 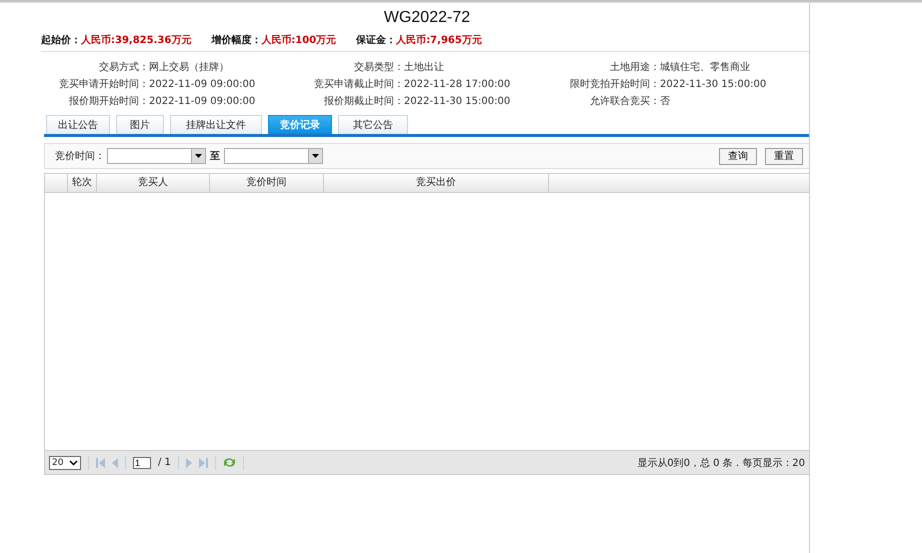 What do you see at coordinates (189, 463) in the screenshot?
I see `next-page-icon` at bounding box center [189, 463].